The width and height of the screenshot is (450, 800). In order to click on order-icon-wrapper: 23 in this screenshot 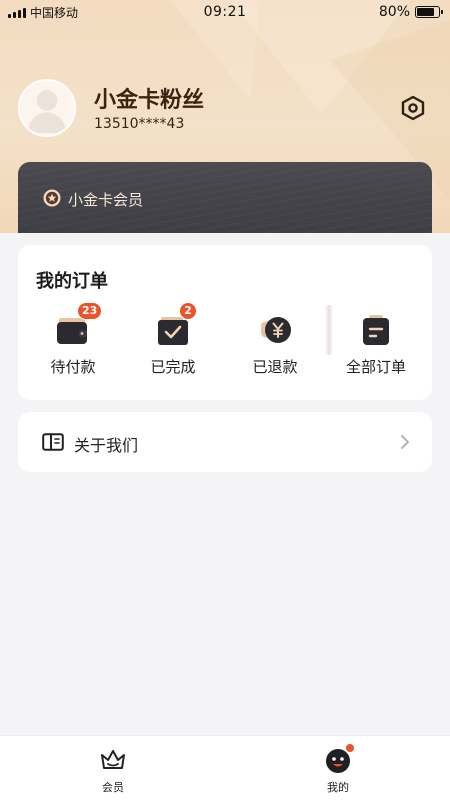, I will do `click(78, 326)`.